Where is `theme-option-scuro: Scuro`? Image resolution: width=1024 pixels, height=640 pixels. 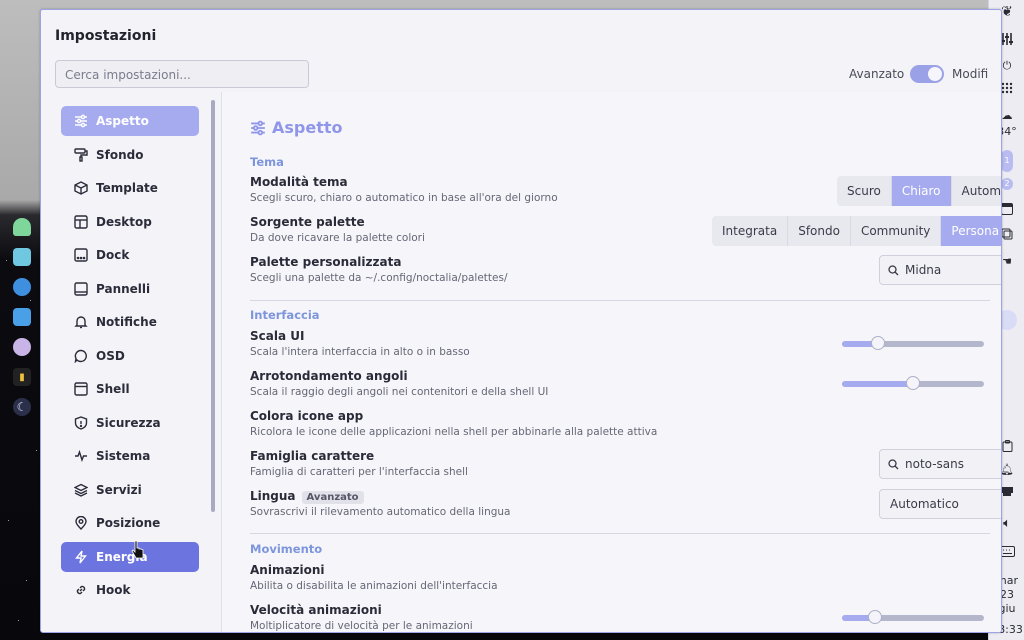
theme-option-scuro: Scuro is located at coordinates (864, 191).